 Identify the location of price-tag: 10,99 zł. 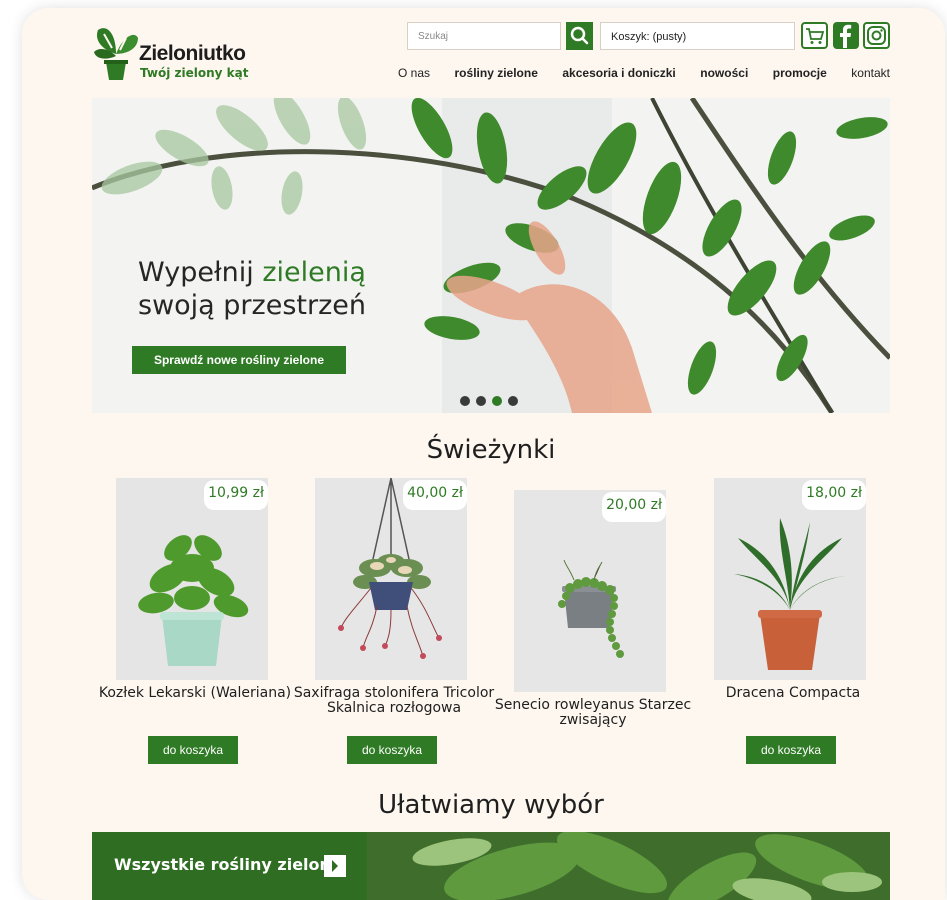
(236, 495).